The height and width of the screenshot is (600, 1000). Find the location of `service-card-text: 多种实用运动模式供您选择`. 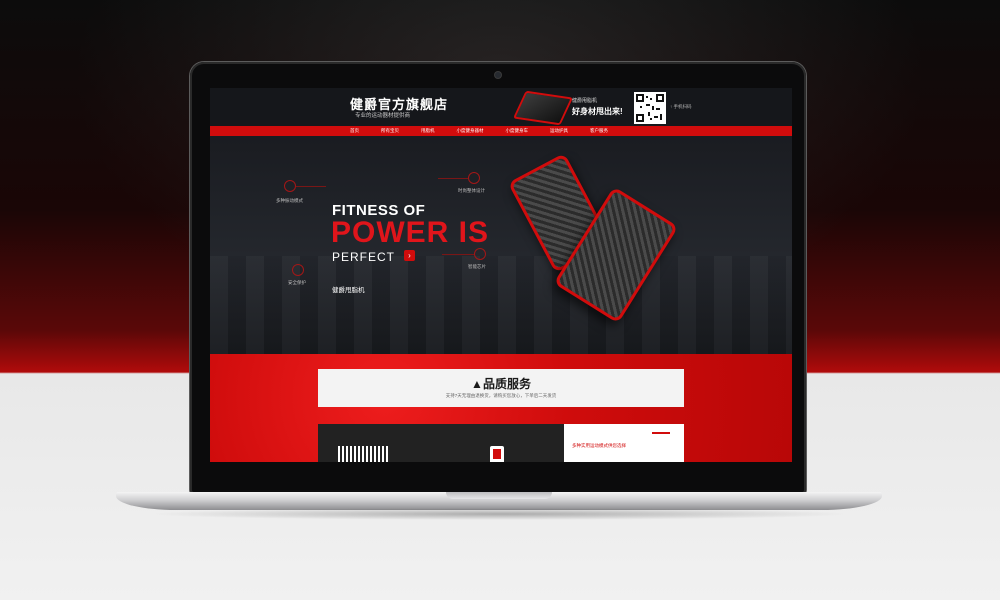

service-card-text: 多种实用运动模式供您选择 is located at coordinates (599, 445).